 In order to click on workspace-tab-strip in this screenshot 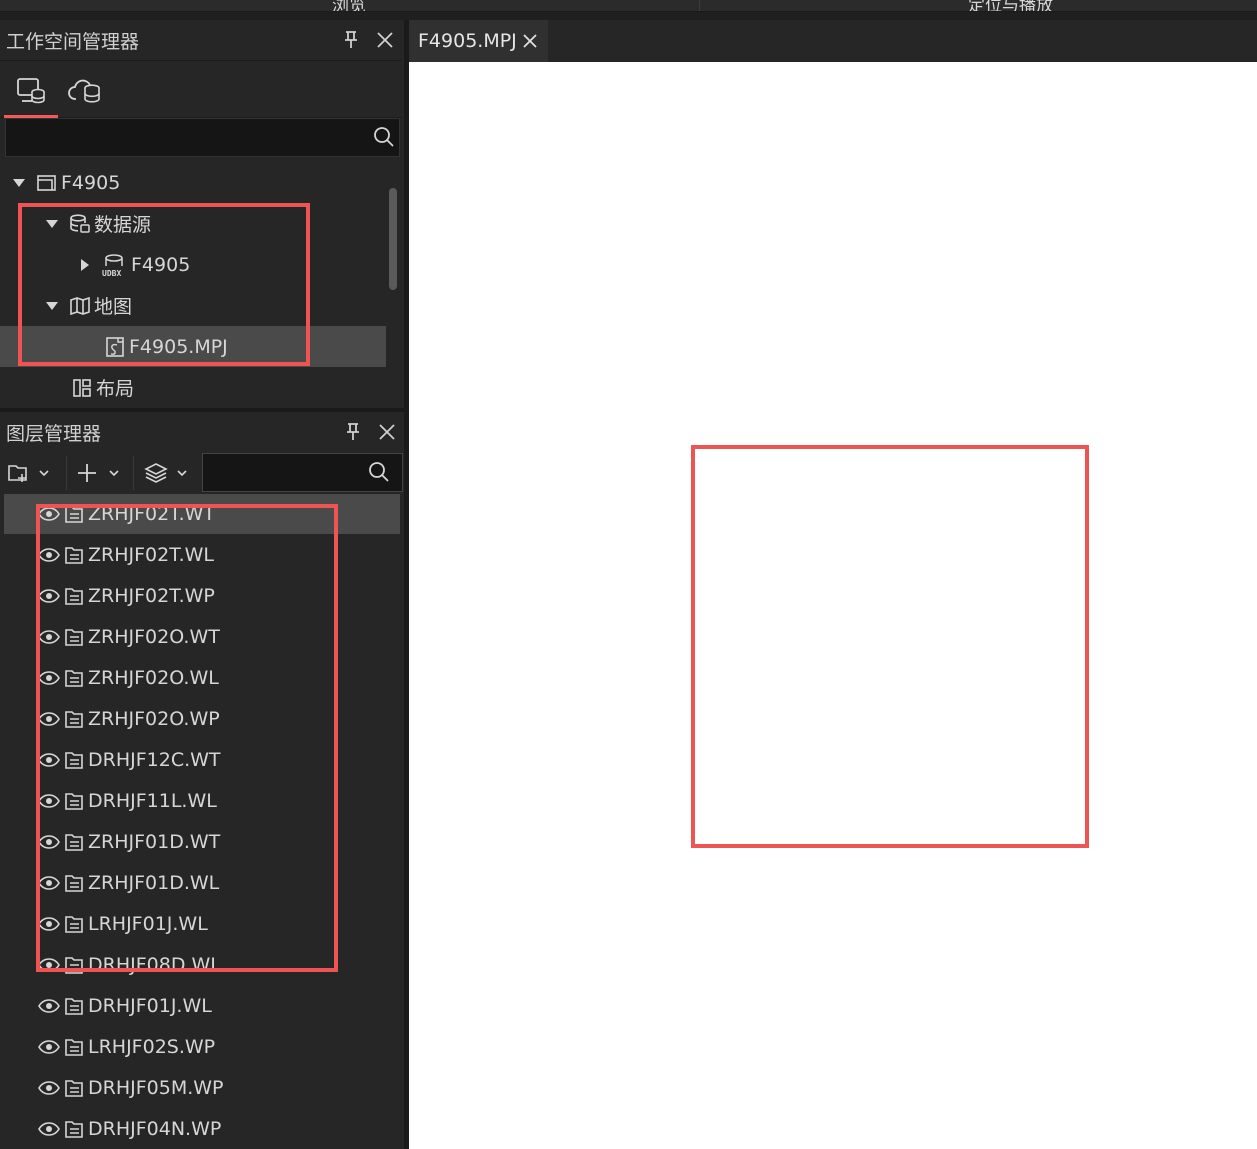, I will do `click(201, 89)`.